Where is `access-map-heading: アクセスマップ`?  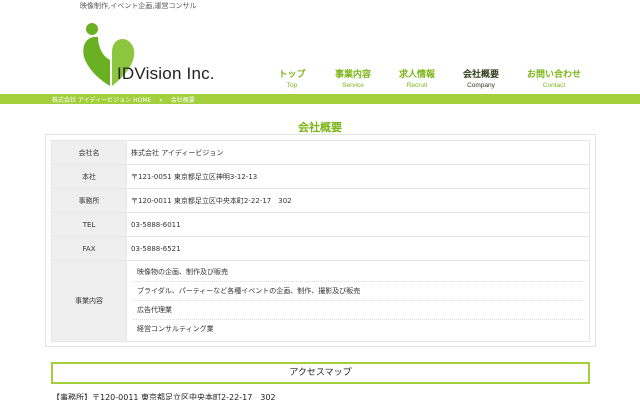 access-map-heading: アクセスマップ is located at coordinates (320, 373).